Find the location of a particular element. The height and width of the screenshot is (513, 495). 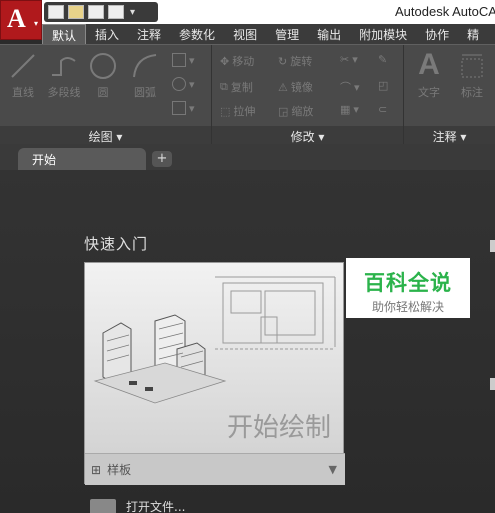

scale-icon: ◲ is located at coordinates (283, 111).